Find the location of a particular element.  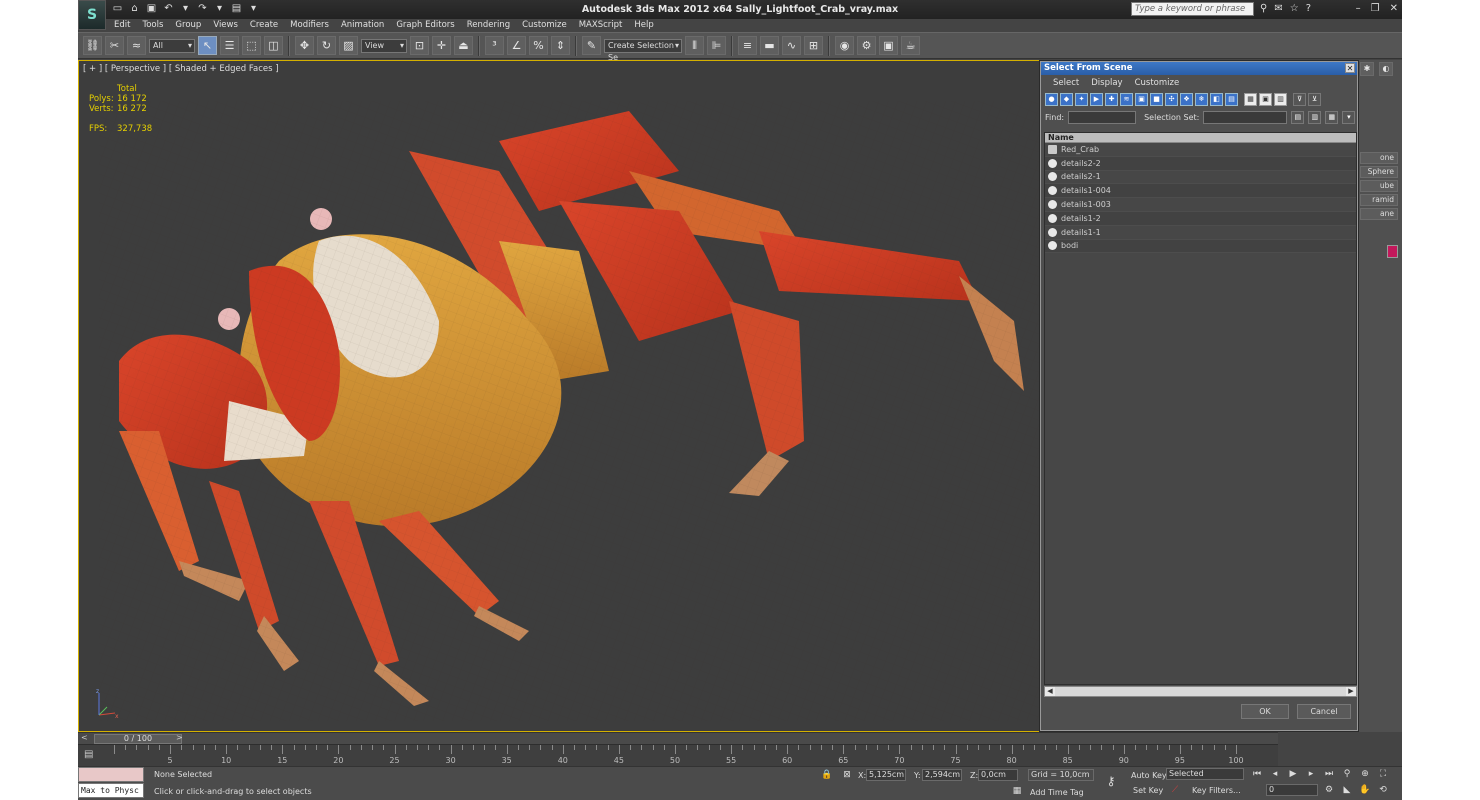

display-frozen-icon: ❄ is located at coordinates (1201, 99).